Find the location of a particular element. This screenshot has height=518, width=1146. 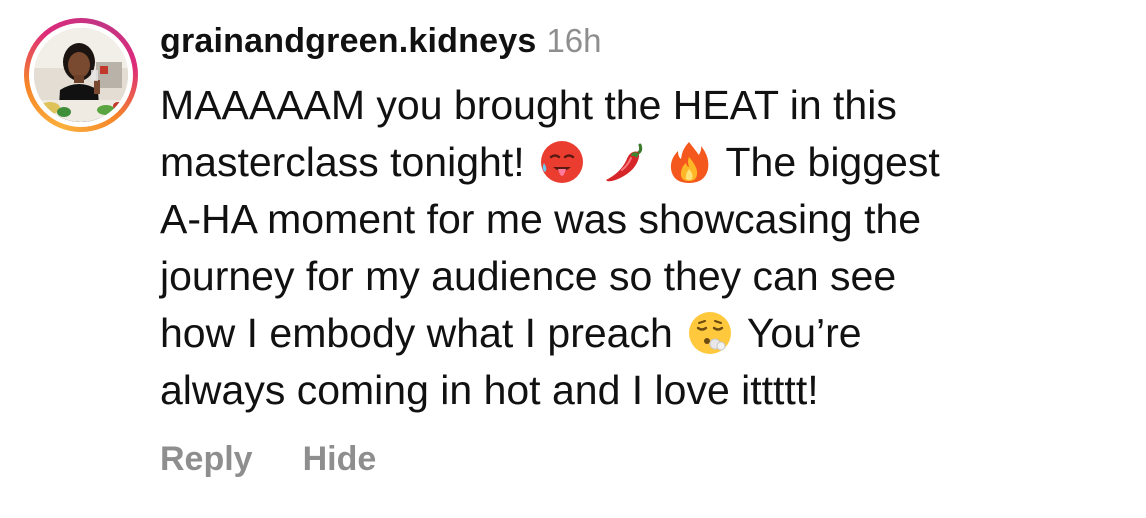

comment-header: grainandgreen.kidneys 16h is located at coordinates (381, 44).